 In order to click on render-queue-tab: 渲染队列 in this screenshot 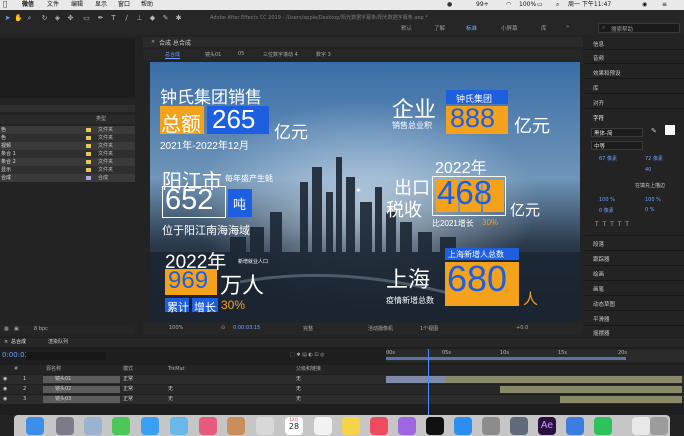, I will do `click(58, 342)`.